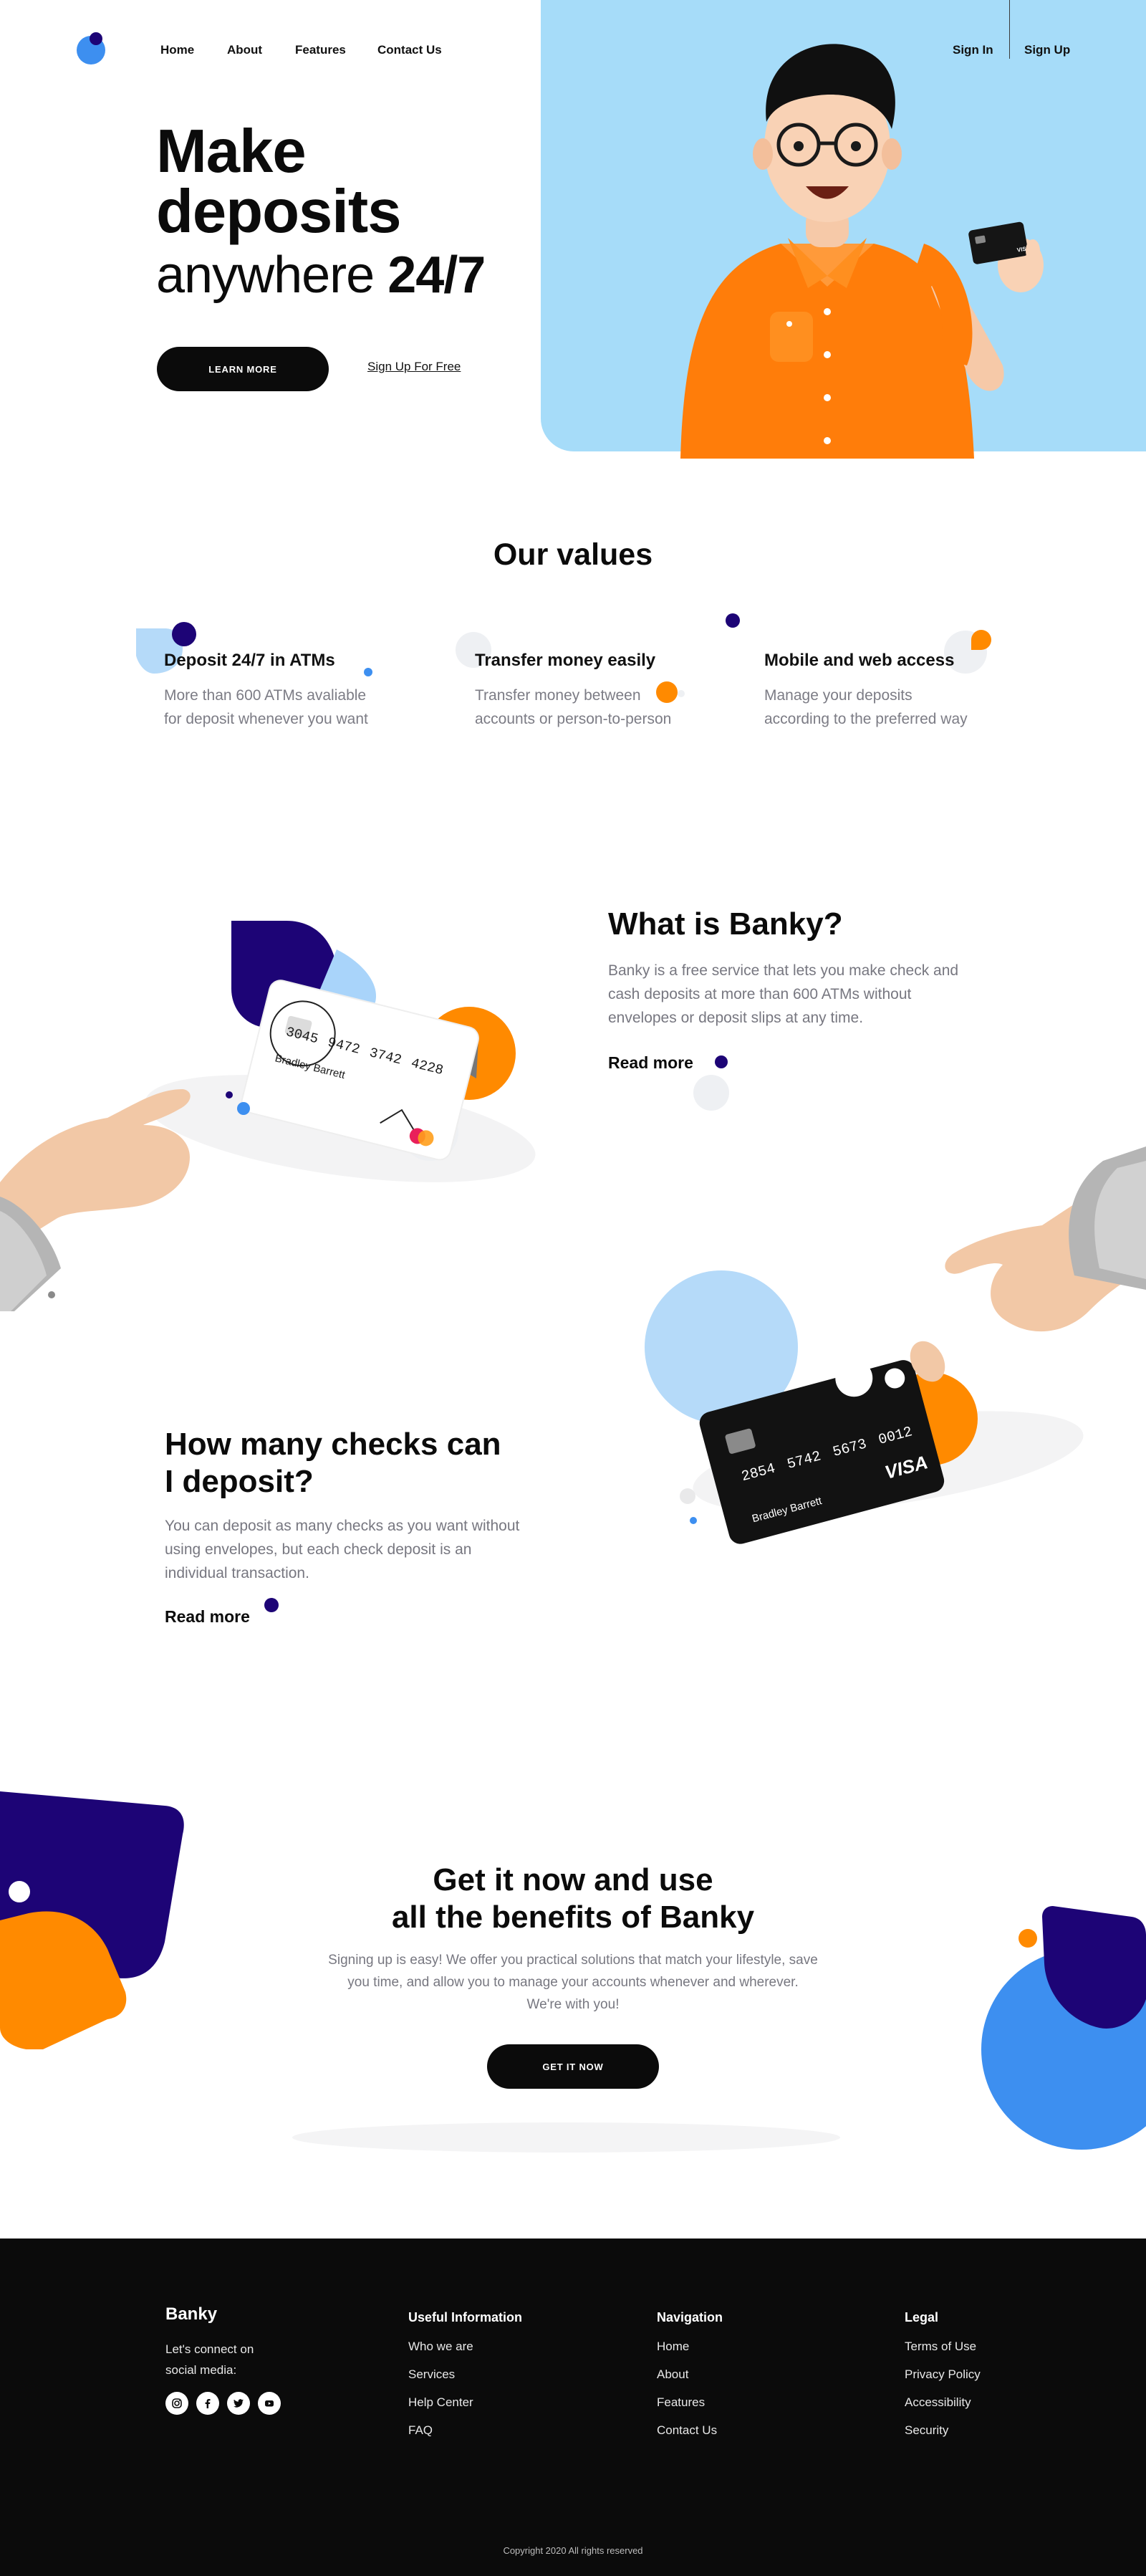 The image size is (1146, 2576). I want to click on value-desc-line: accounts or person-to-person, so click(574, 719).